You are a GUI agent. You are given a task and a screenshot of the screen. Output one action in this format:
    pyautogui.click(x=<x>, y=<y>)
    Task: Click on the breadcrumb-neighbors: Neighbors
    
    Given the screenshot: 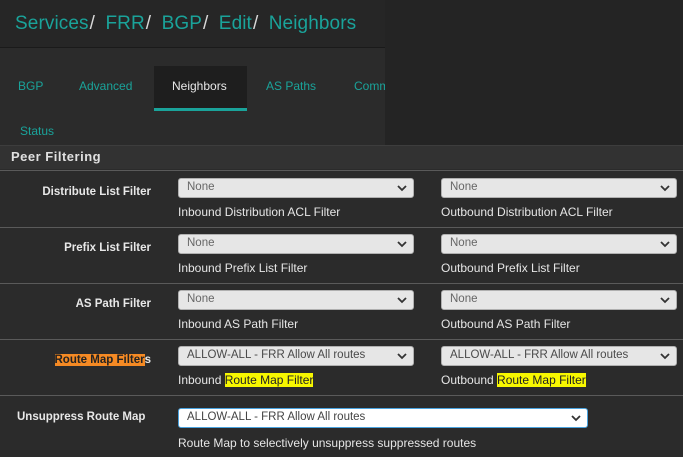 What is the action you would take?
    pyautogui.click(x=313, y=23)
    